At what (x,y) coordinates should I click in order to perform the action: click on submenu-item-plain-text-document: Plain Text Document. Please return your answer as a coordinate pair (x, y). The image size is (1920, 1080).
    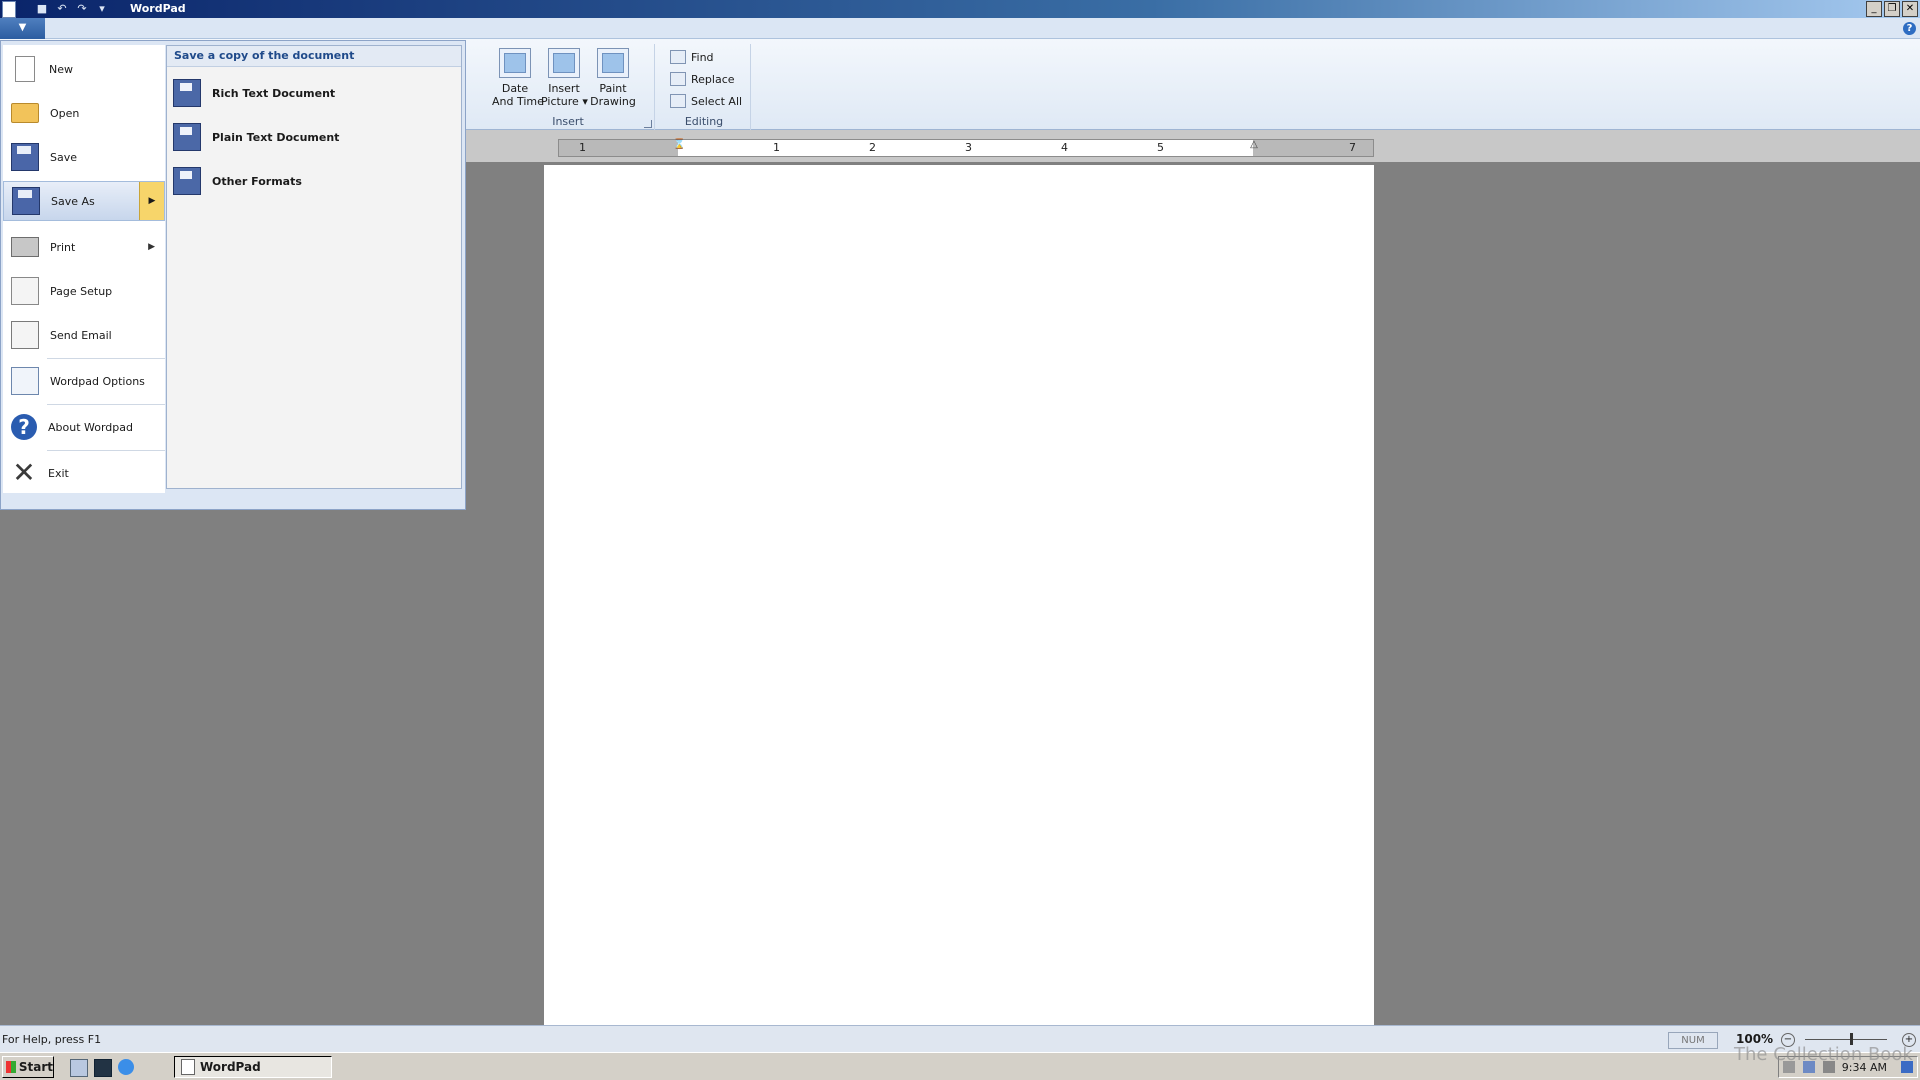
    Looking at the image, I should click on (313, 137).